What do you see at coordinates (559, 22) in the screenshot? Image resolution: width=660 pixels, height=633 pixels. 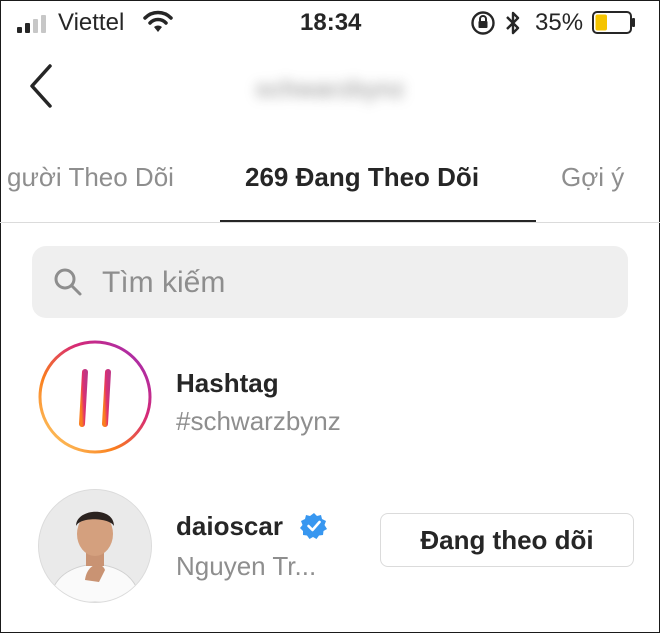 I see `battery-percent: 35%` at bounding box center [559, 22].